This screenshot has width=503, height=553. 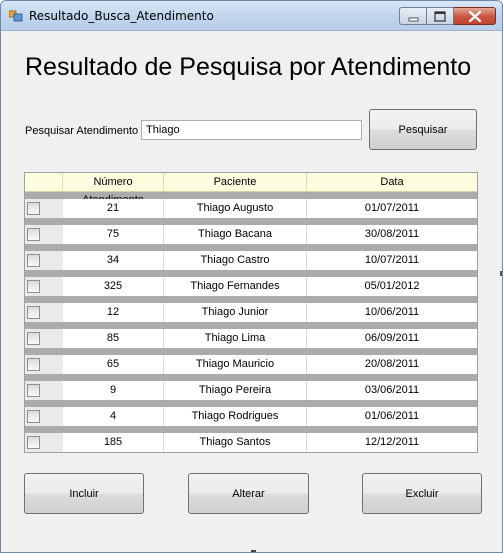 What do you see at coordinates (392, 234) in the screenshot?
I see `cell-data: 30/08/2011` at bounding box center [392, 234].